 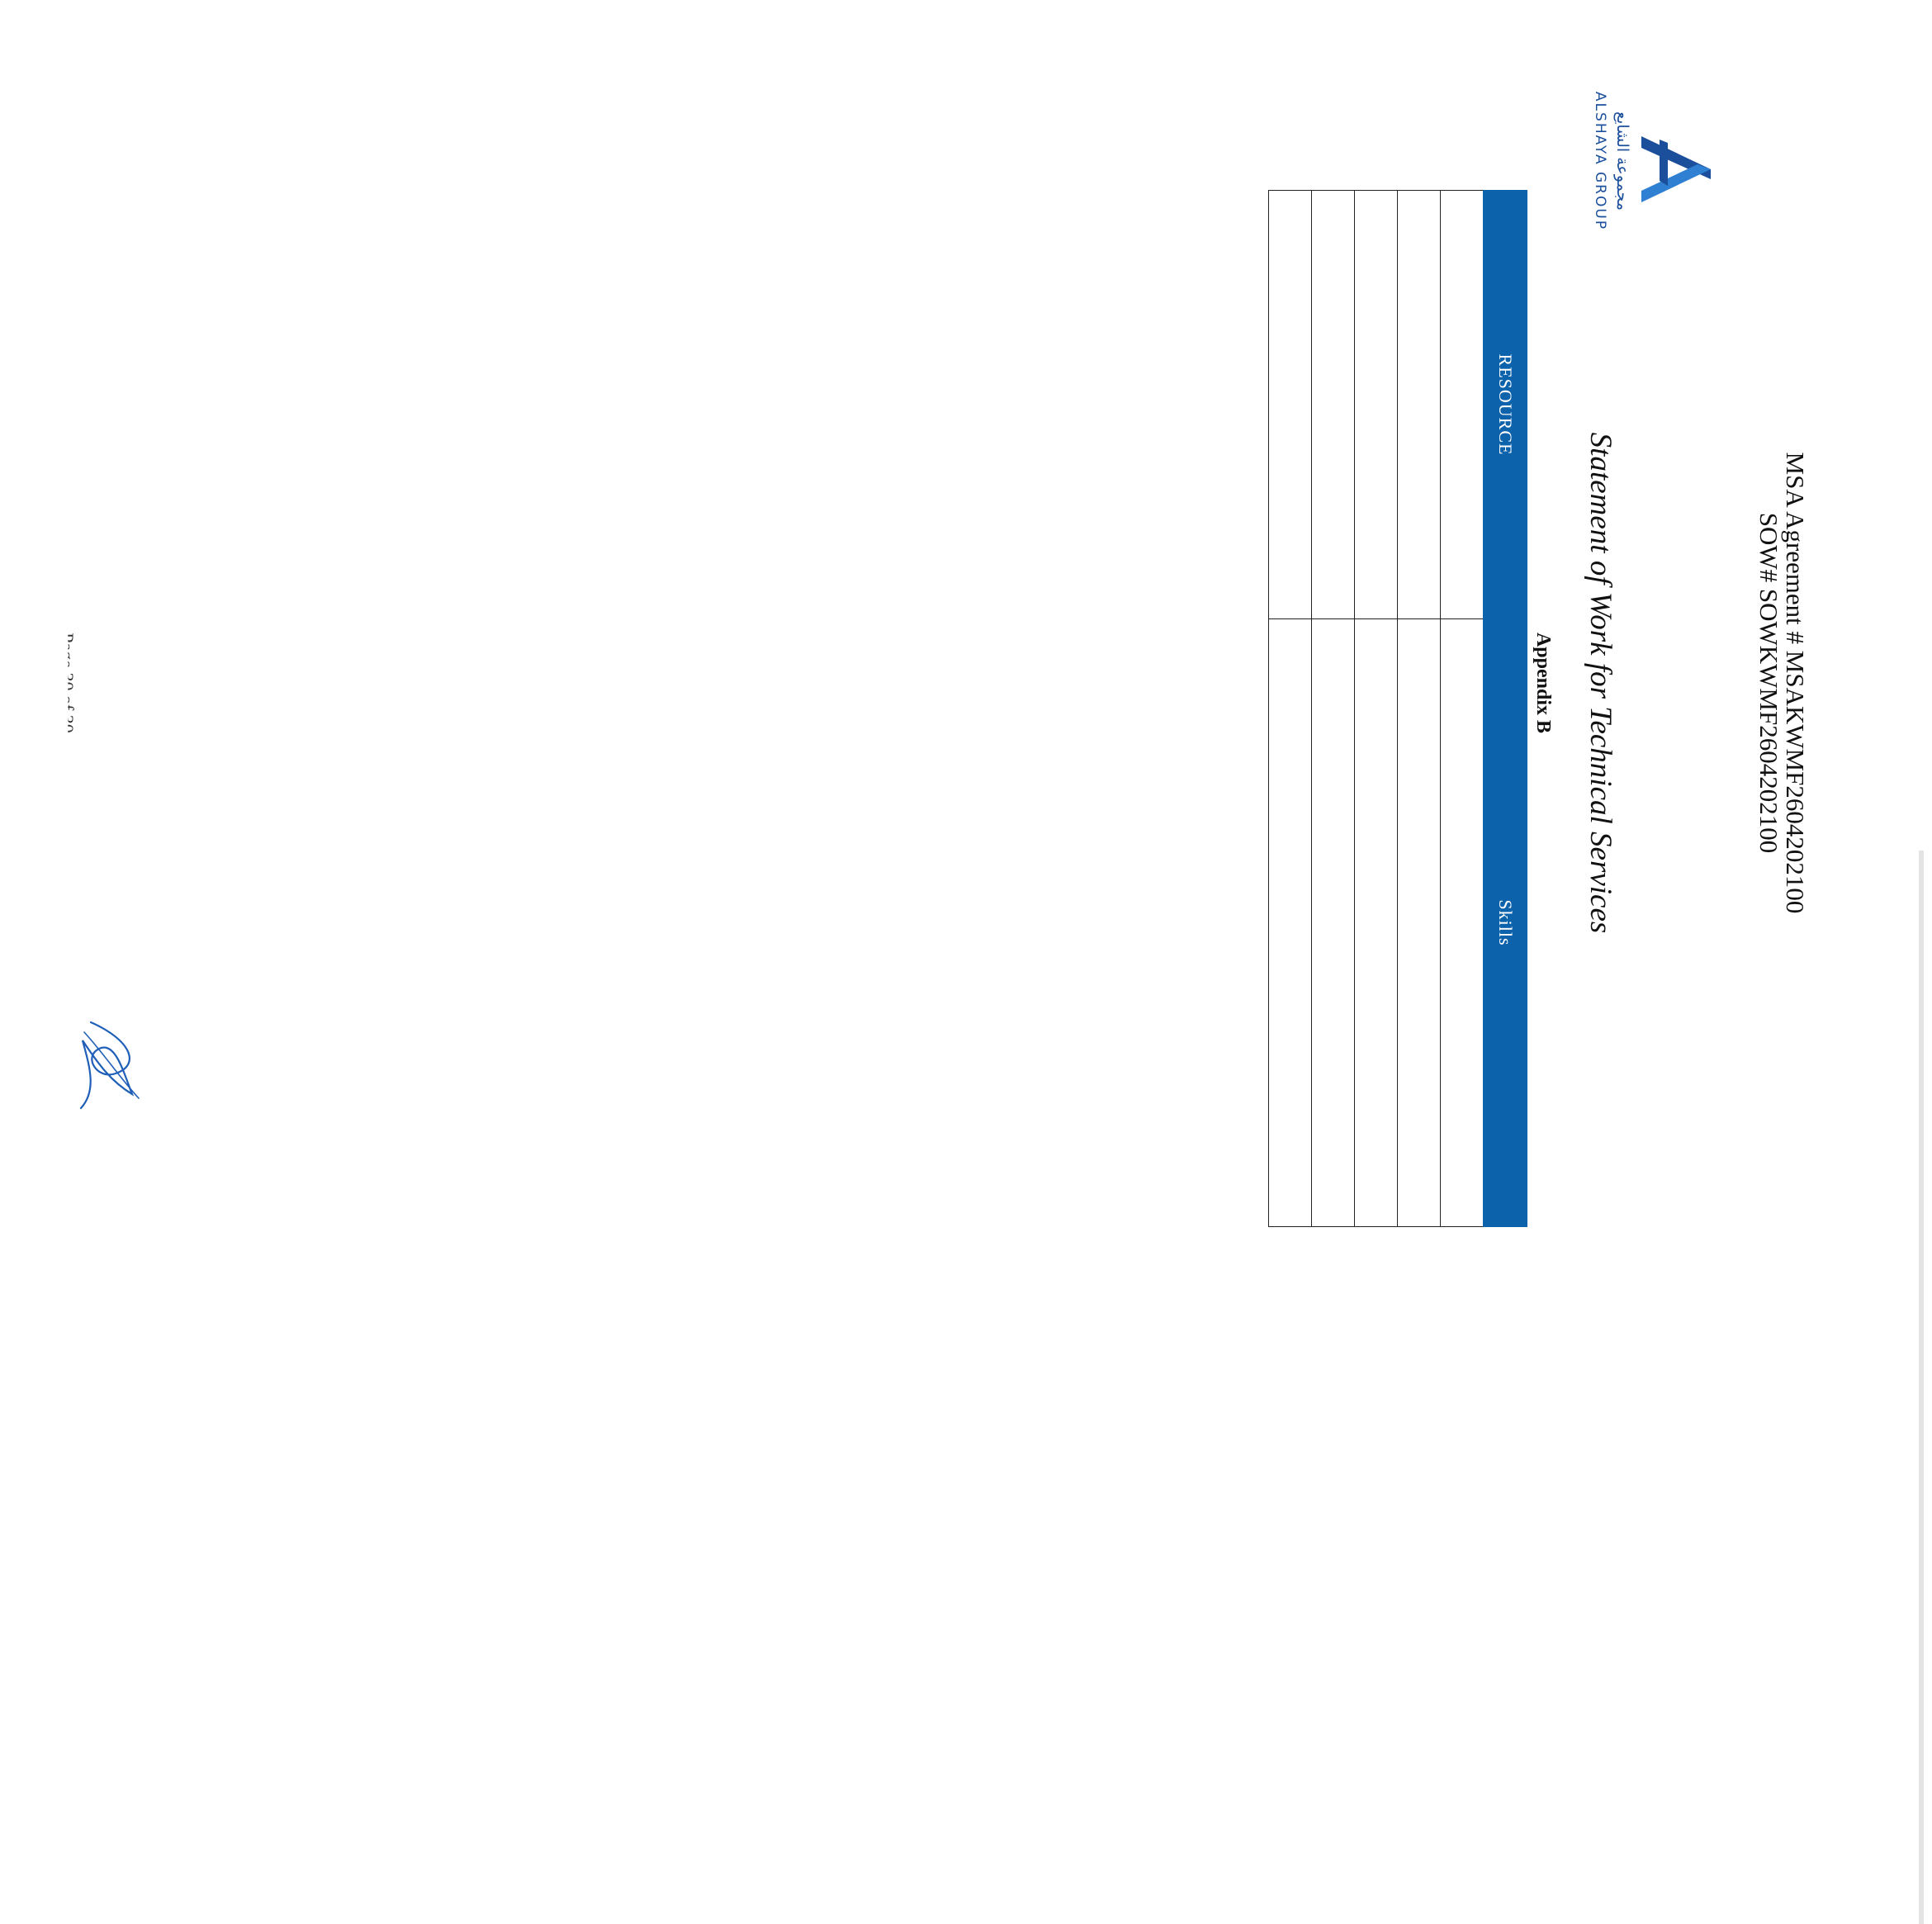 What do you see at coordinates (67, 683) in the screenshot?
I see `page-number: Page 30 of 30` at bounding box center [67, 683].